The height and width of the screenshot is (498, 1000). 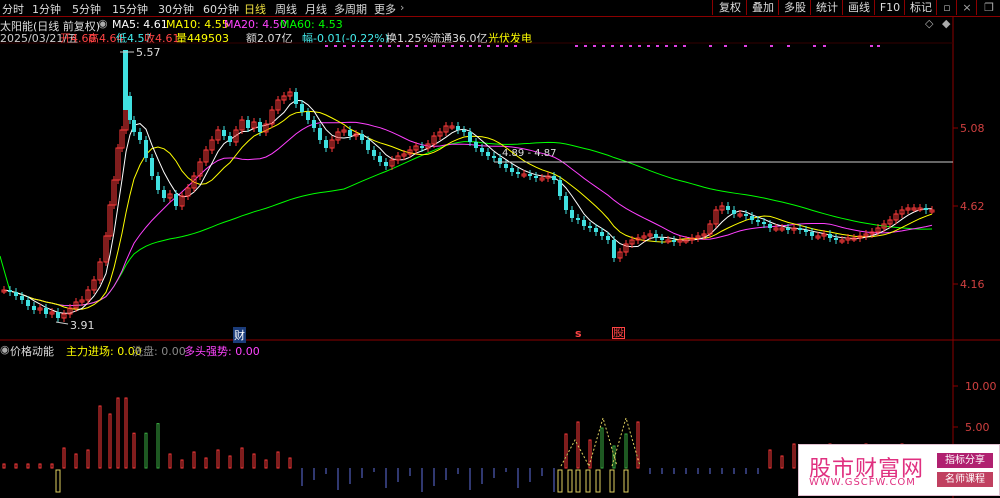 What do you see at coordinates (239, 335) in the screenshot?
I see `earnings-marker: 财` at bounding box center [239, 335].